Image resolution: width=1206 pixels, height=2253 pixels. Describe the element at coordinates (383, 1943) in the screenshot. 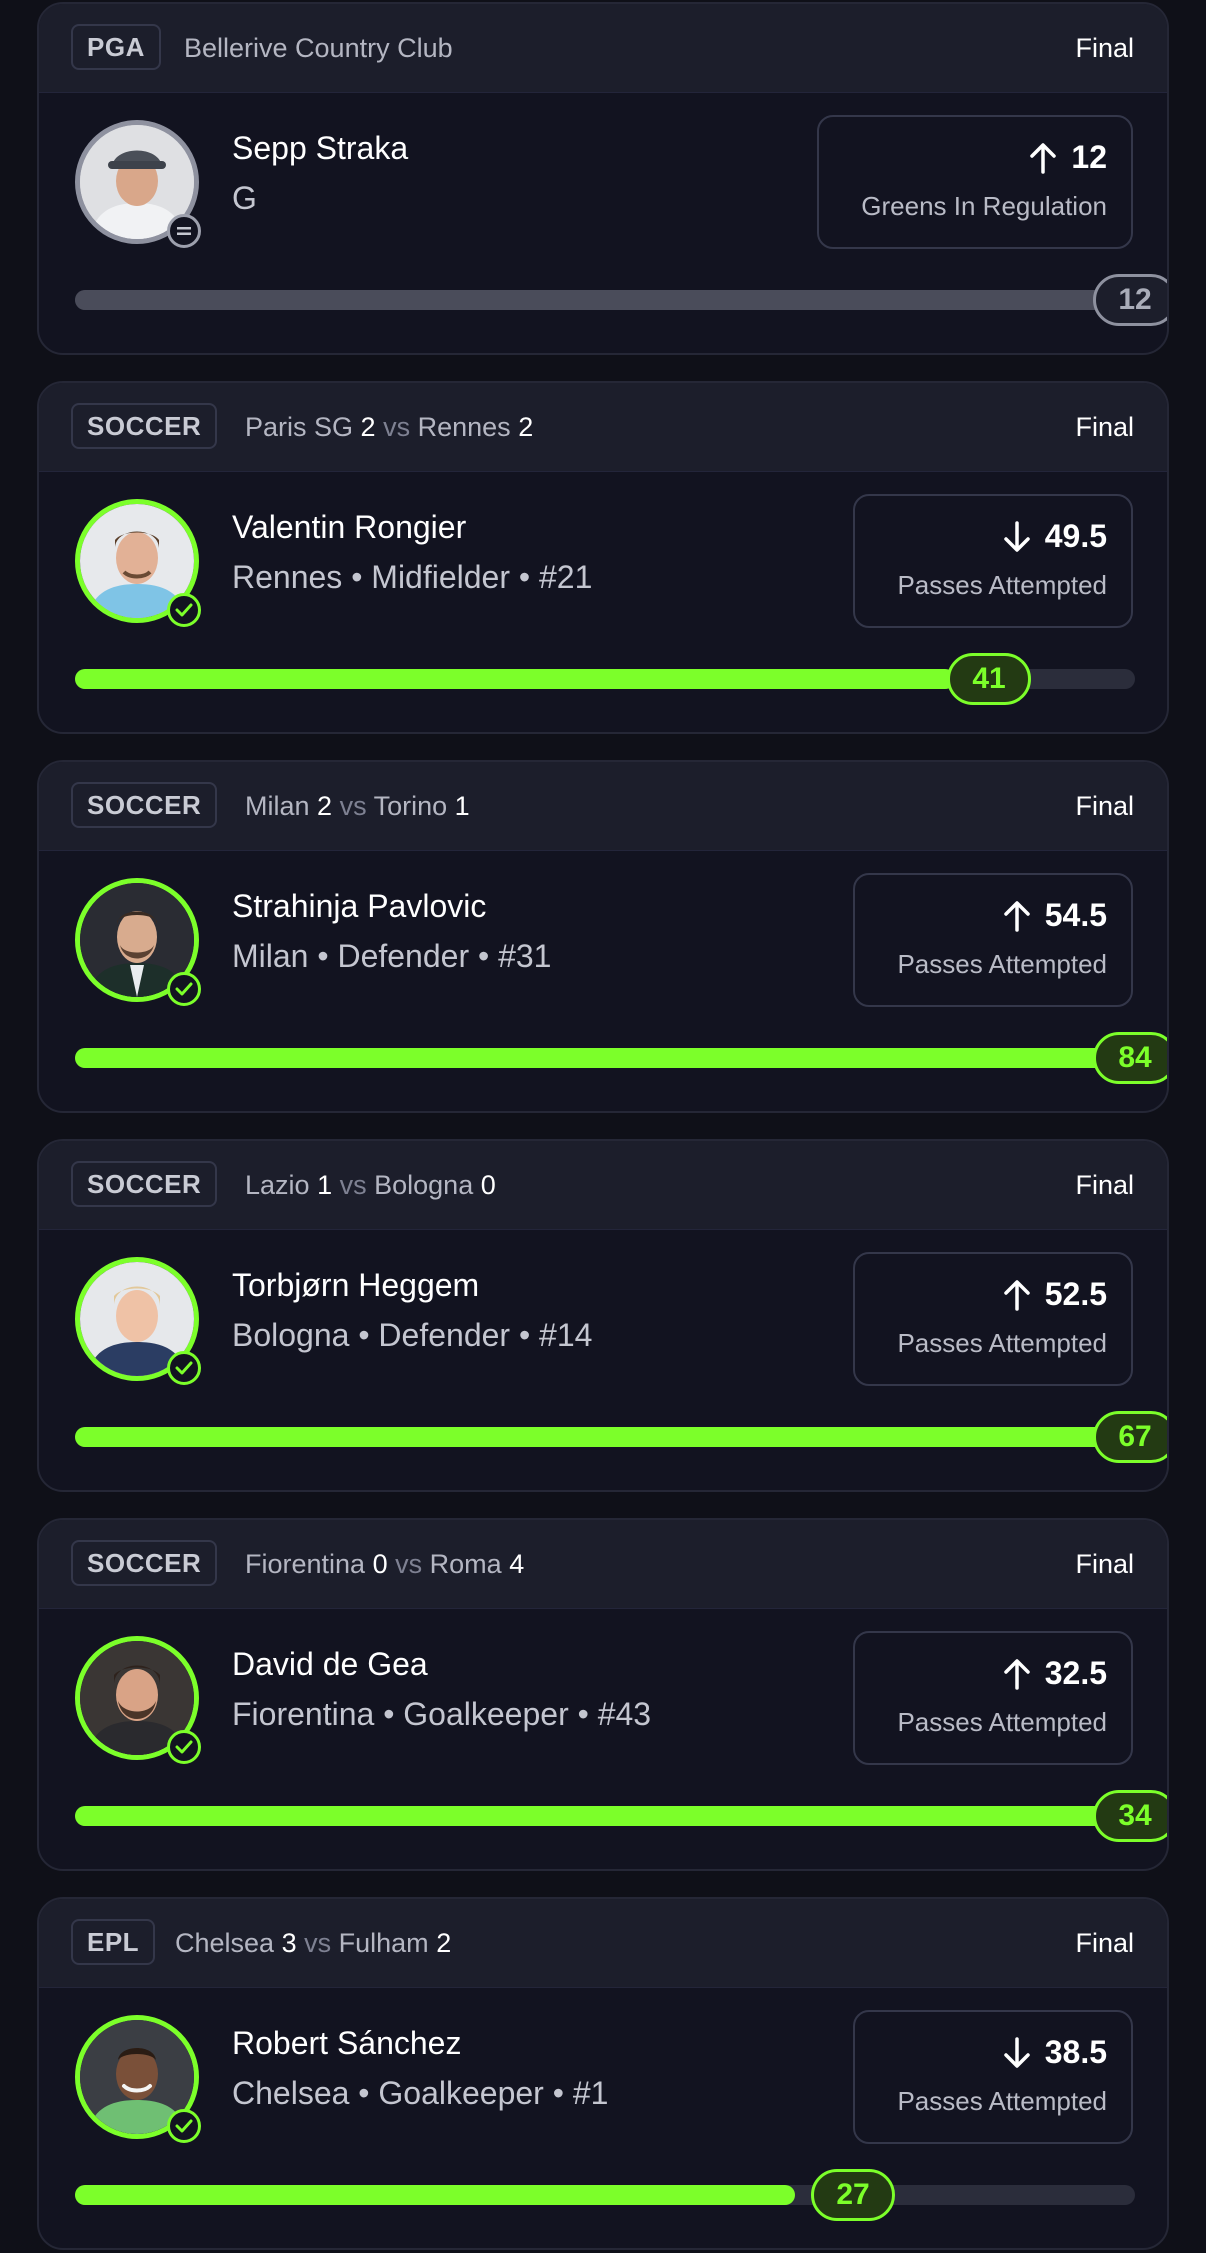

I see `away-team: Fulham` at that location.